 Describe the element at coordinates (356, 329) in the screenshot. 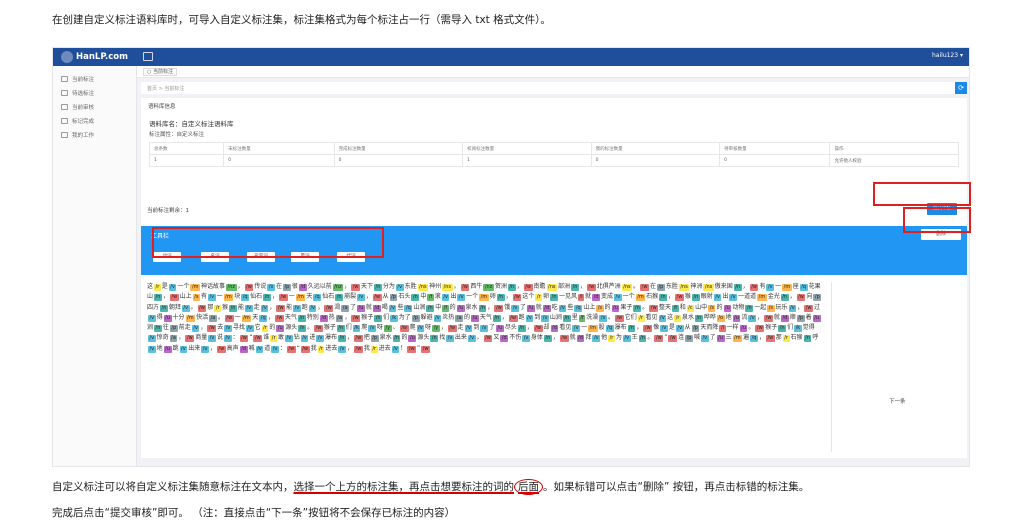

I see `pos-tag: /k` at that location.